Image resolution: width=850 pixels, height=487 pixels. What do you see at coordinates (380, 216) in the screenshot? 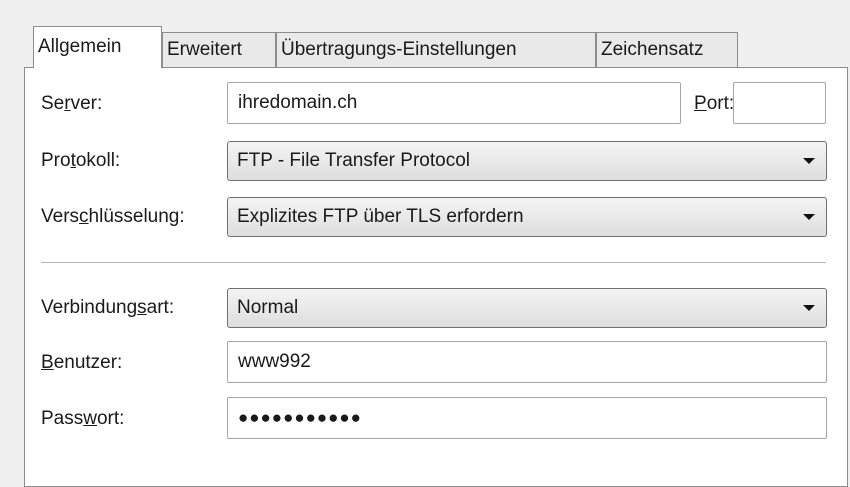
I see `verschluesselung-value: Explizites FTP über TLS erfordern` at bounding box center [380, 216].